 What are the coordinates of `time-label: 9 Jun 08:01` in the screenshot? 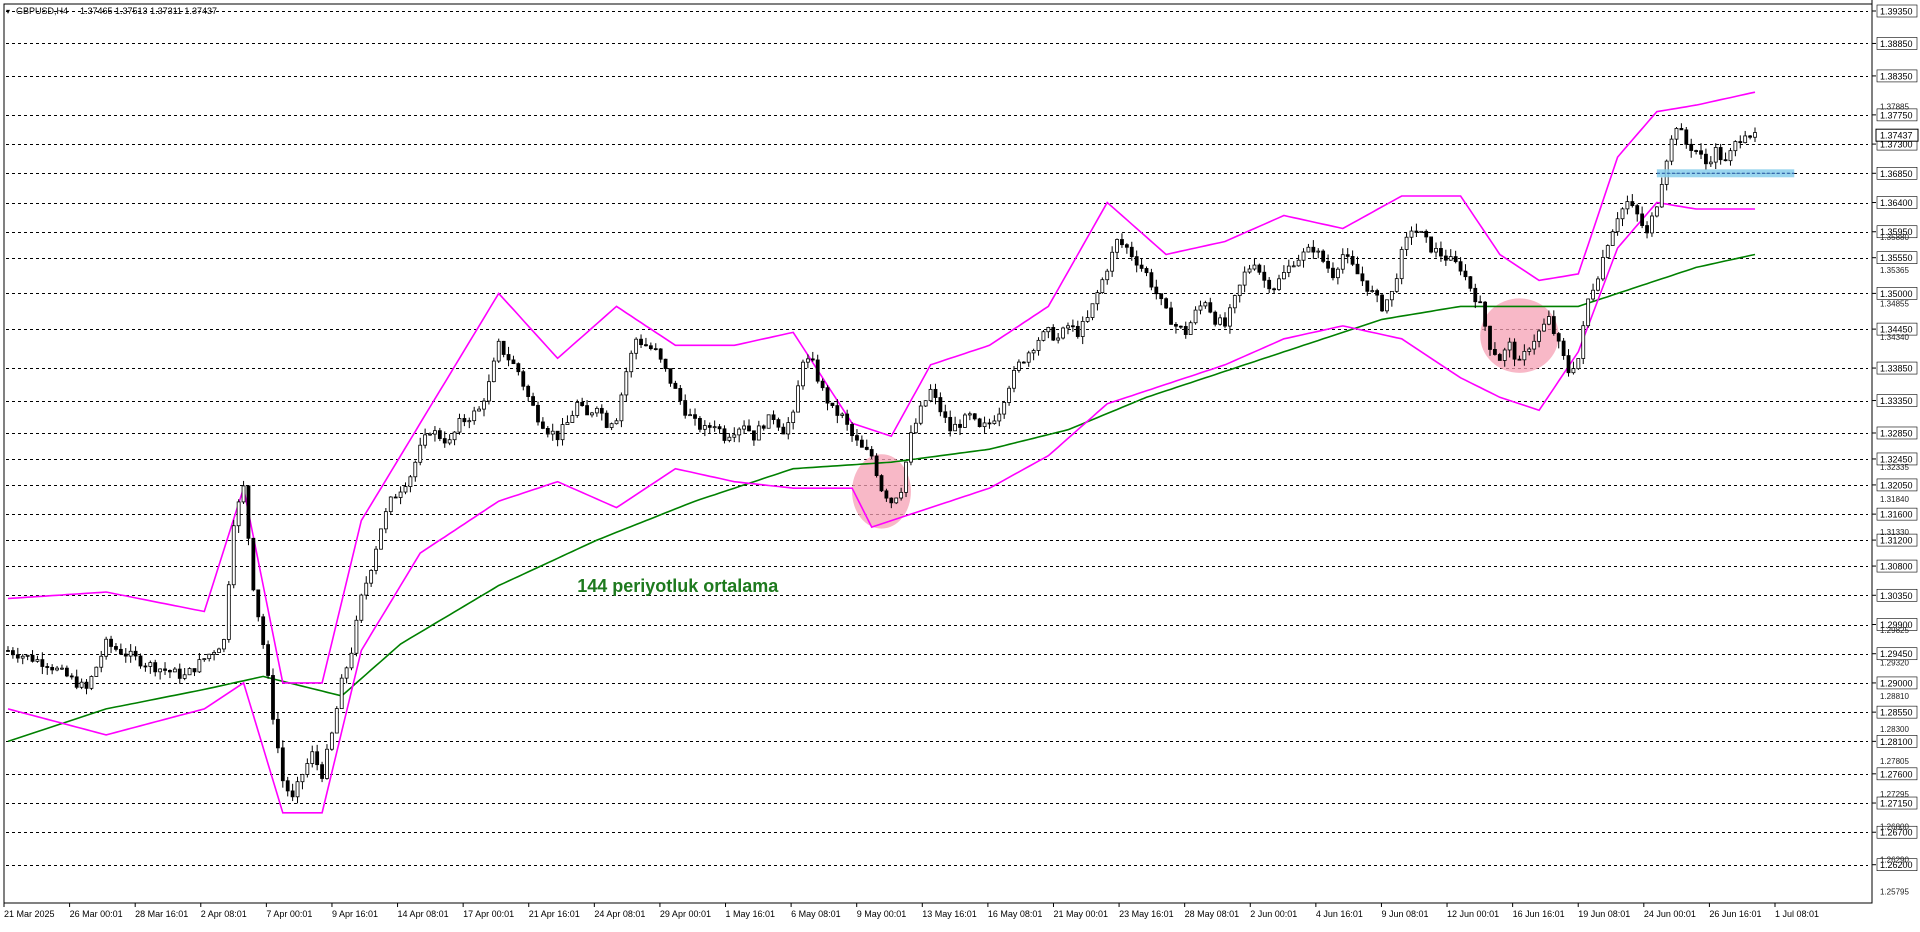 It's located at (1404, 914).